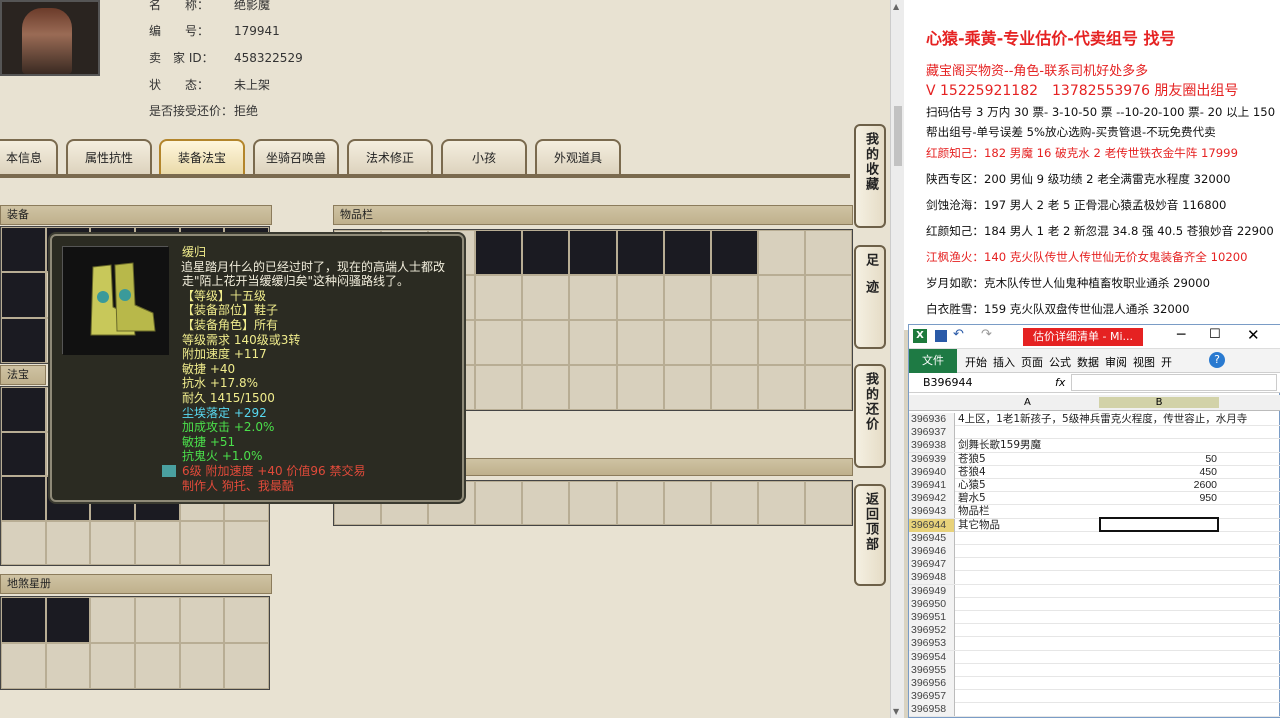 This screenshot has width=1280, height=718. Describe the element at coordinates (640, 252) in the screenshot. I see `item-slot-crystal` at that location.